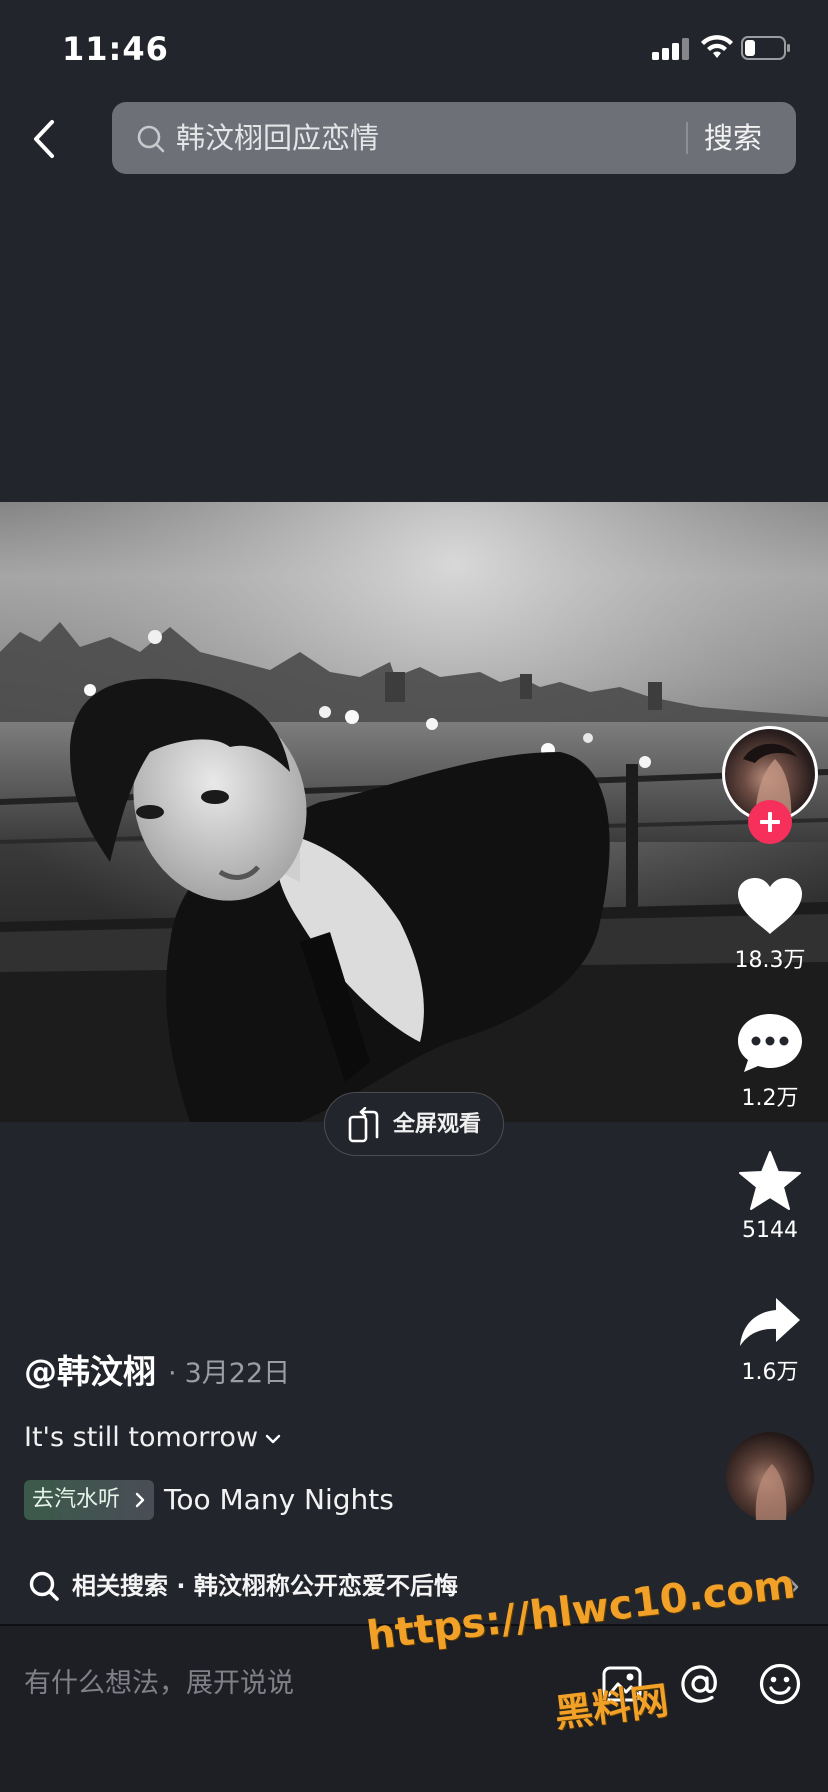 This screenshot has height=1792, width=828. What do you see at coordinates (770, 906) in the screenshot?
I see `heart-icon` at bounding box center [770, 906].